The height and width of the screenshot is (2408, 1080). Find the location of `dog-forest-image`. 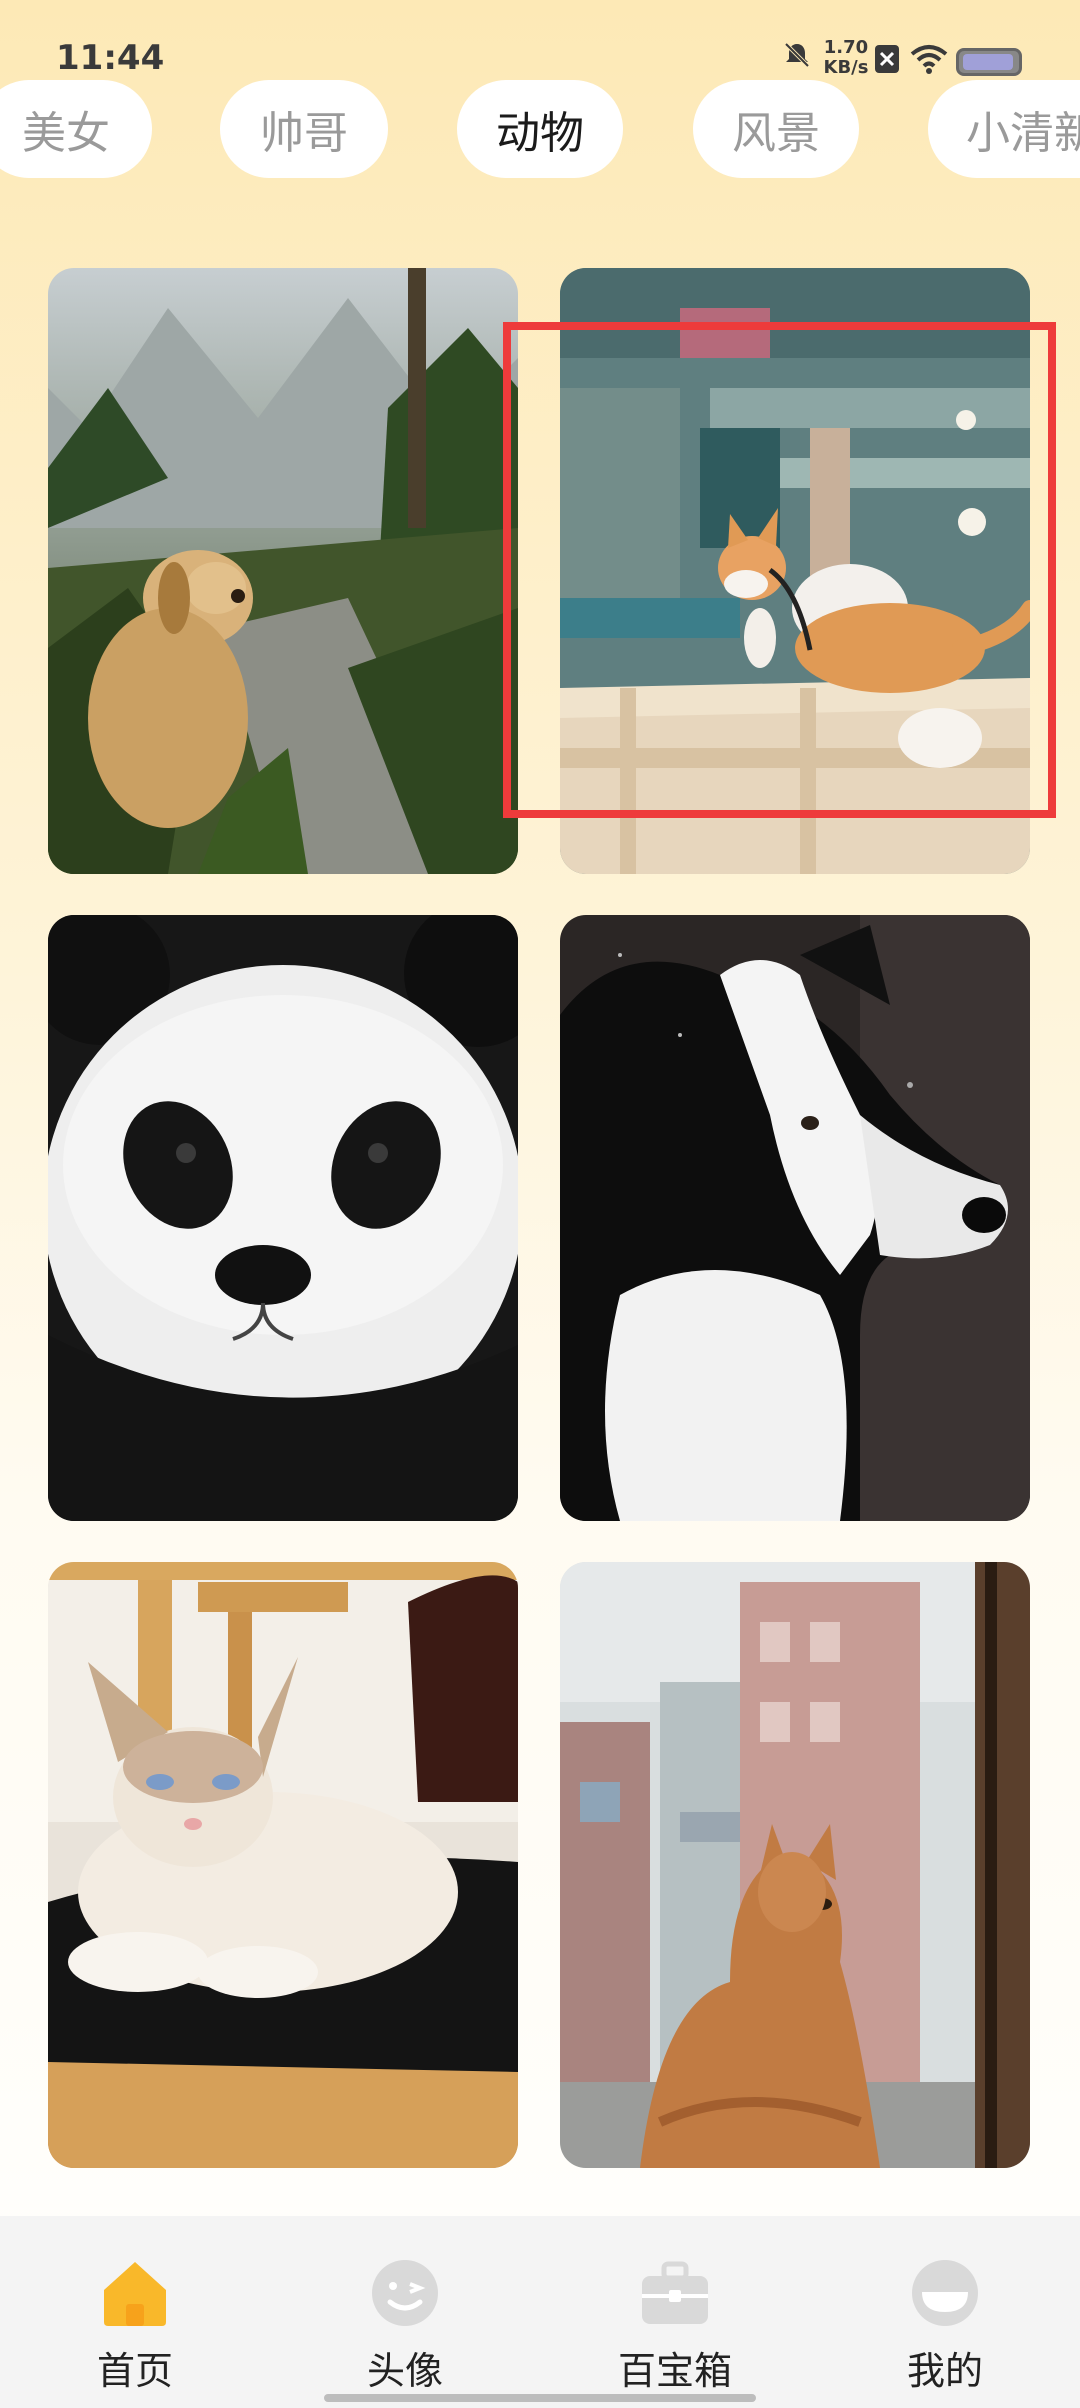

dog-forest-image is located at coordinates (283, 571).